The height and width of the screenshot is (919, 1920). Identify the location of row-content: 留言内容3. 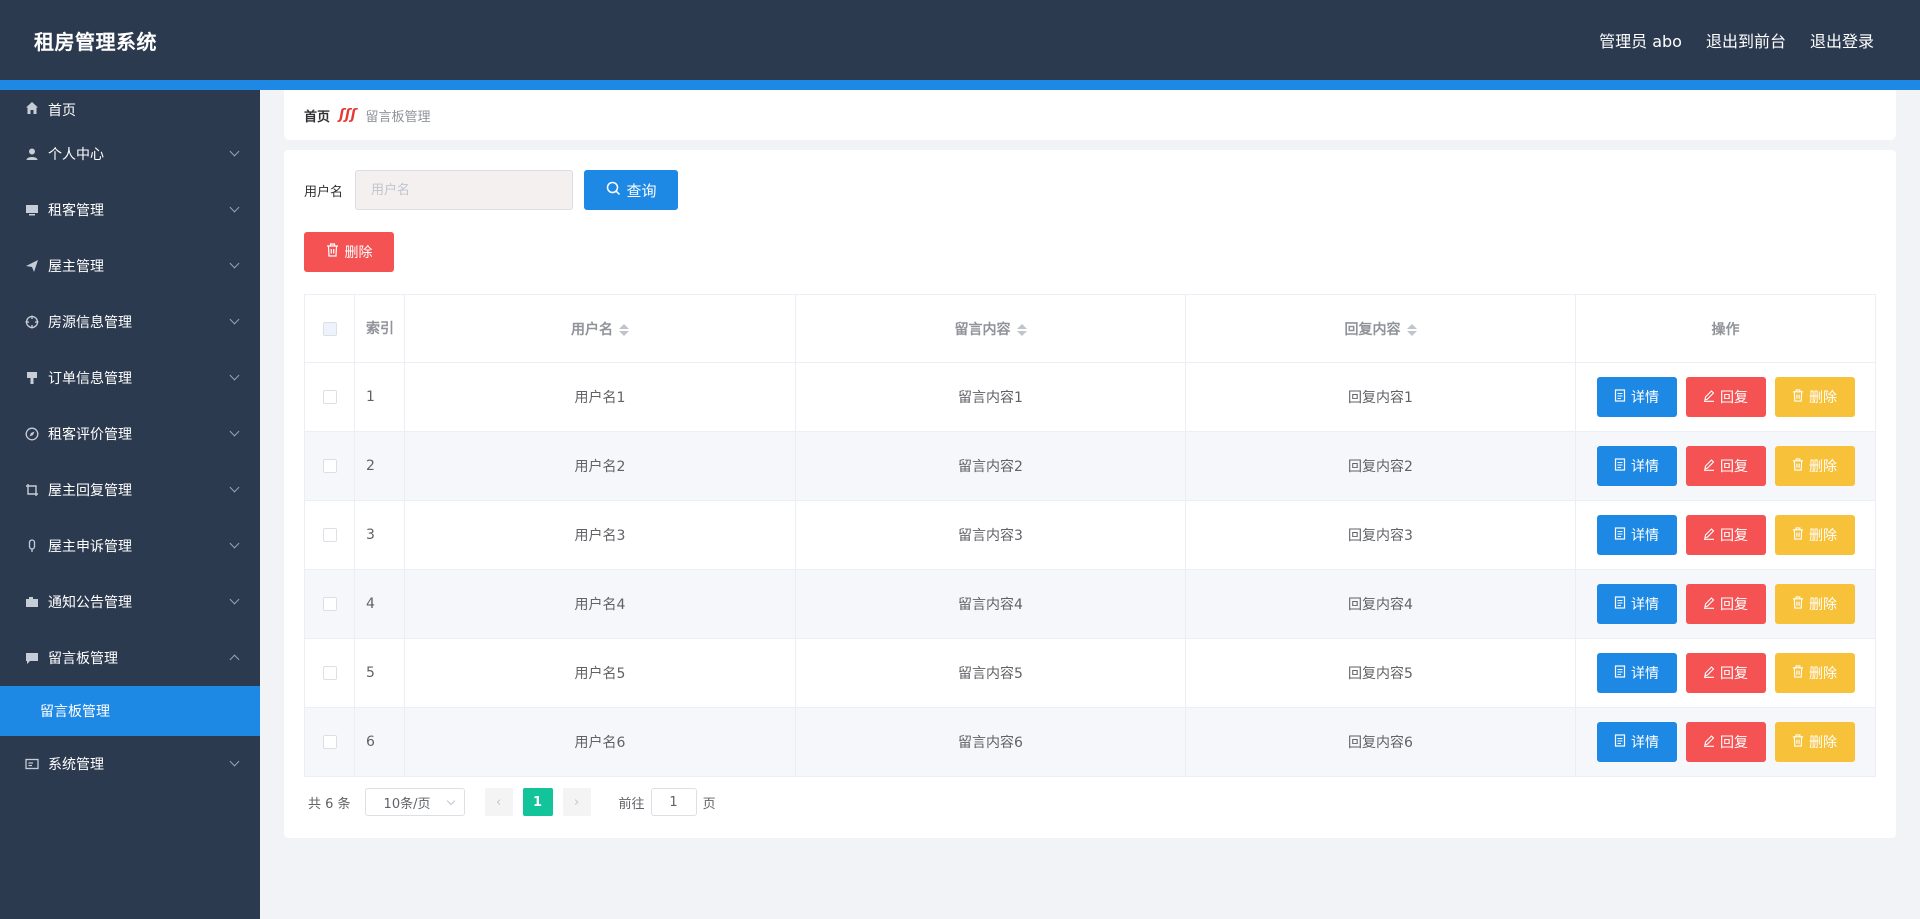
(990, 535).